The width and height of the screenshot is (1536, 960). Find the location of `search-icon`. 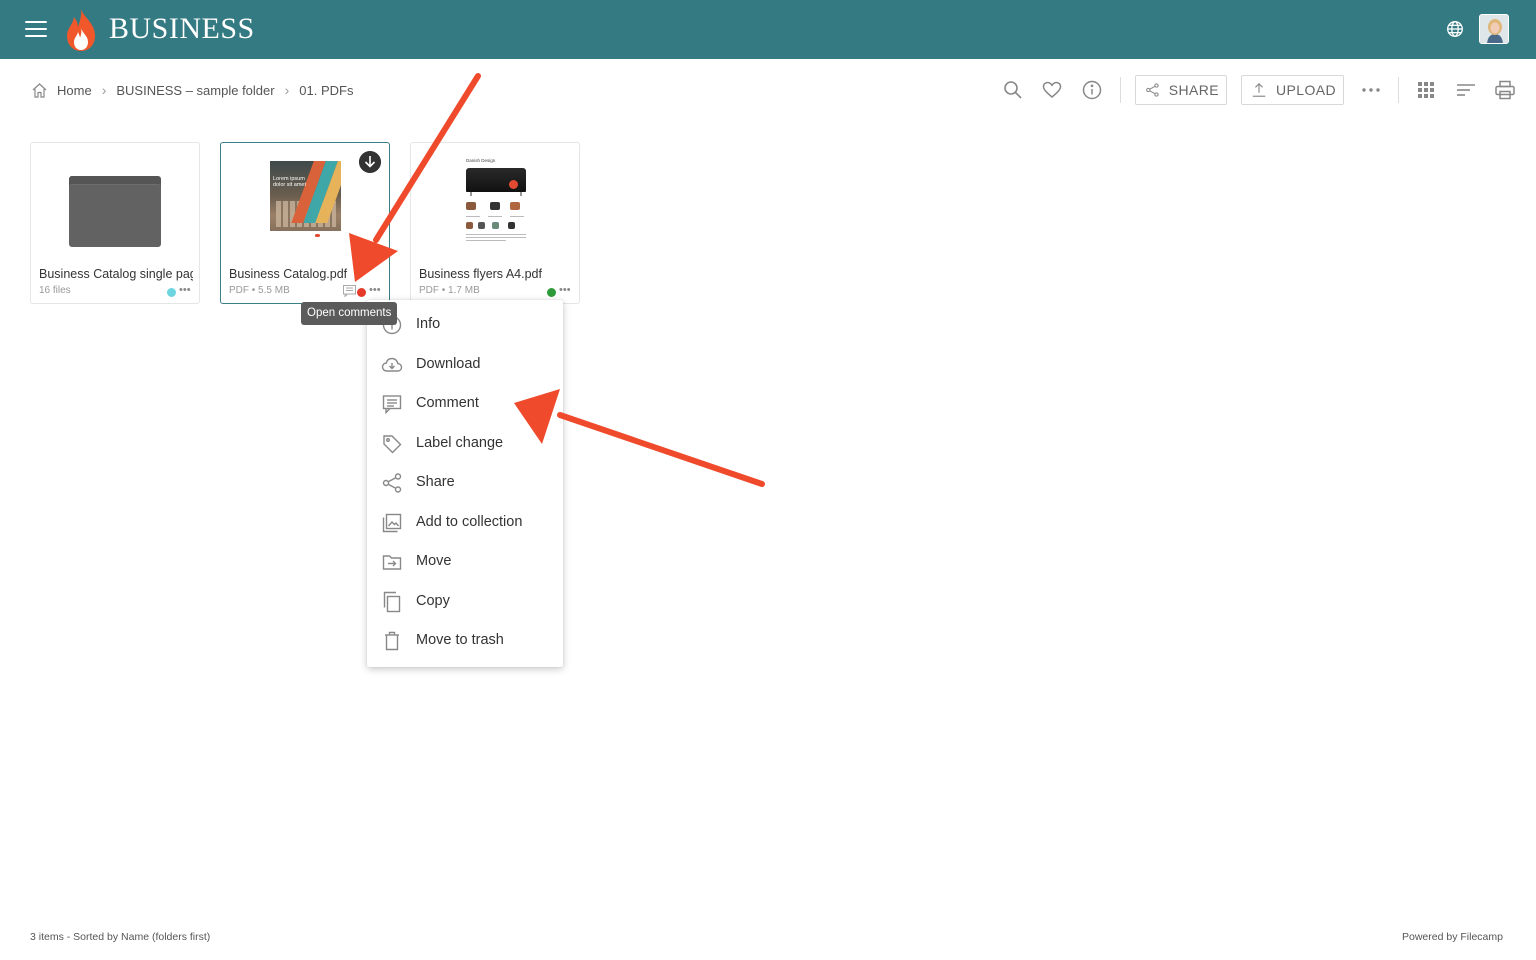

search-icon is located at coordinates (1013, 90).